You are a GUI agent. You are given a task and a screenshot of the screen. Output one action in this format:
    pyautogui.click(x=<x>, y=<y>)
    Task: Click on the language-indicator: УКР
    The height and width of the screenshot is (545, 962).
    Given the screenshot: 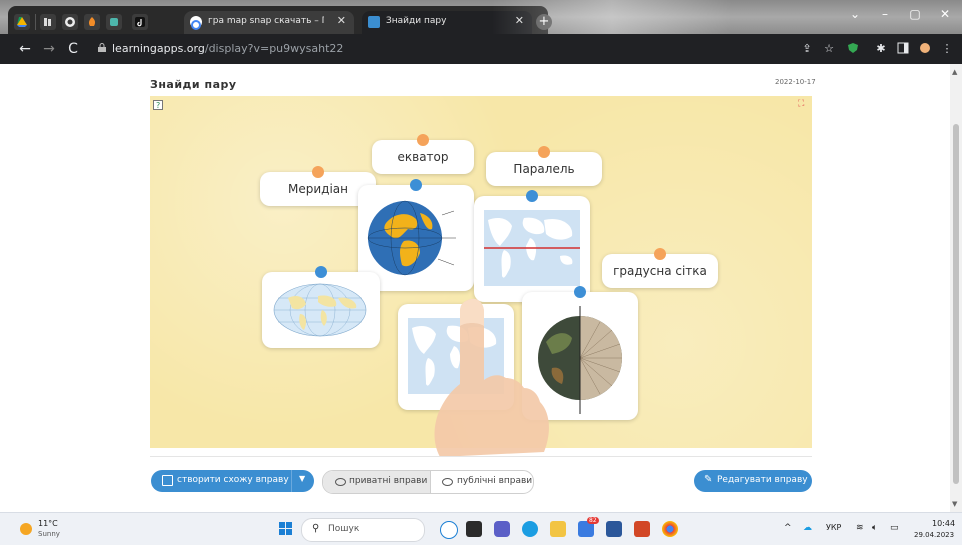 What is the action you would take?
    pyautogui.click(x=833, y=527)
    